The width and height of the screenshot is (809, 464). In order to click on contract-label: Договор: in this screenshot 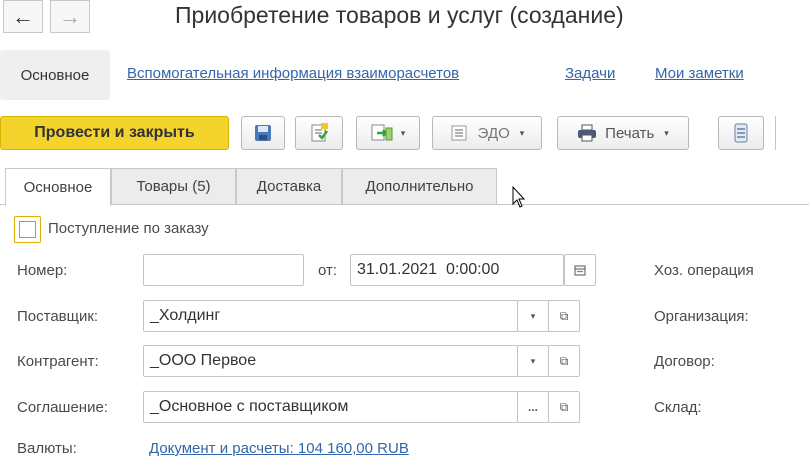, I will do `click(684, 361)`.